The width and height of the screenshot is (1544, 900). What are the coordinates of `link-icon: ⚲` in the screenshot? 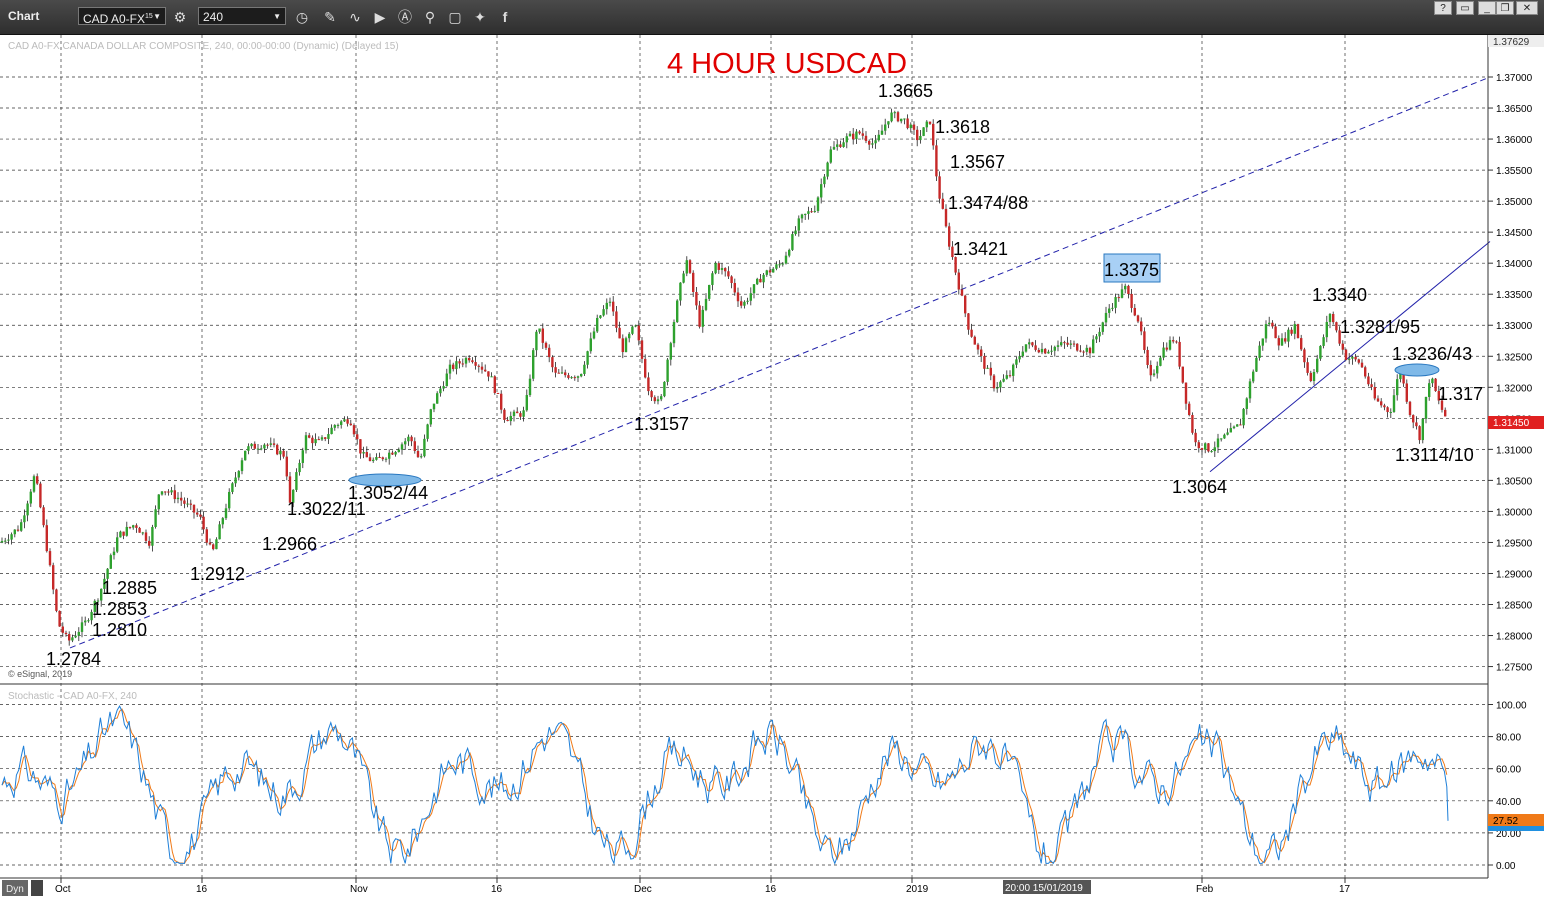 It's located at (430, 17).